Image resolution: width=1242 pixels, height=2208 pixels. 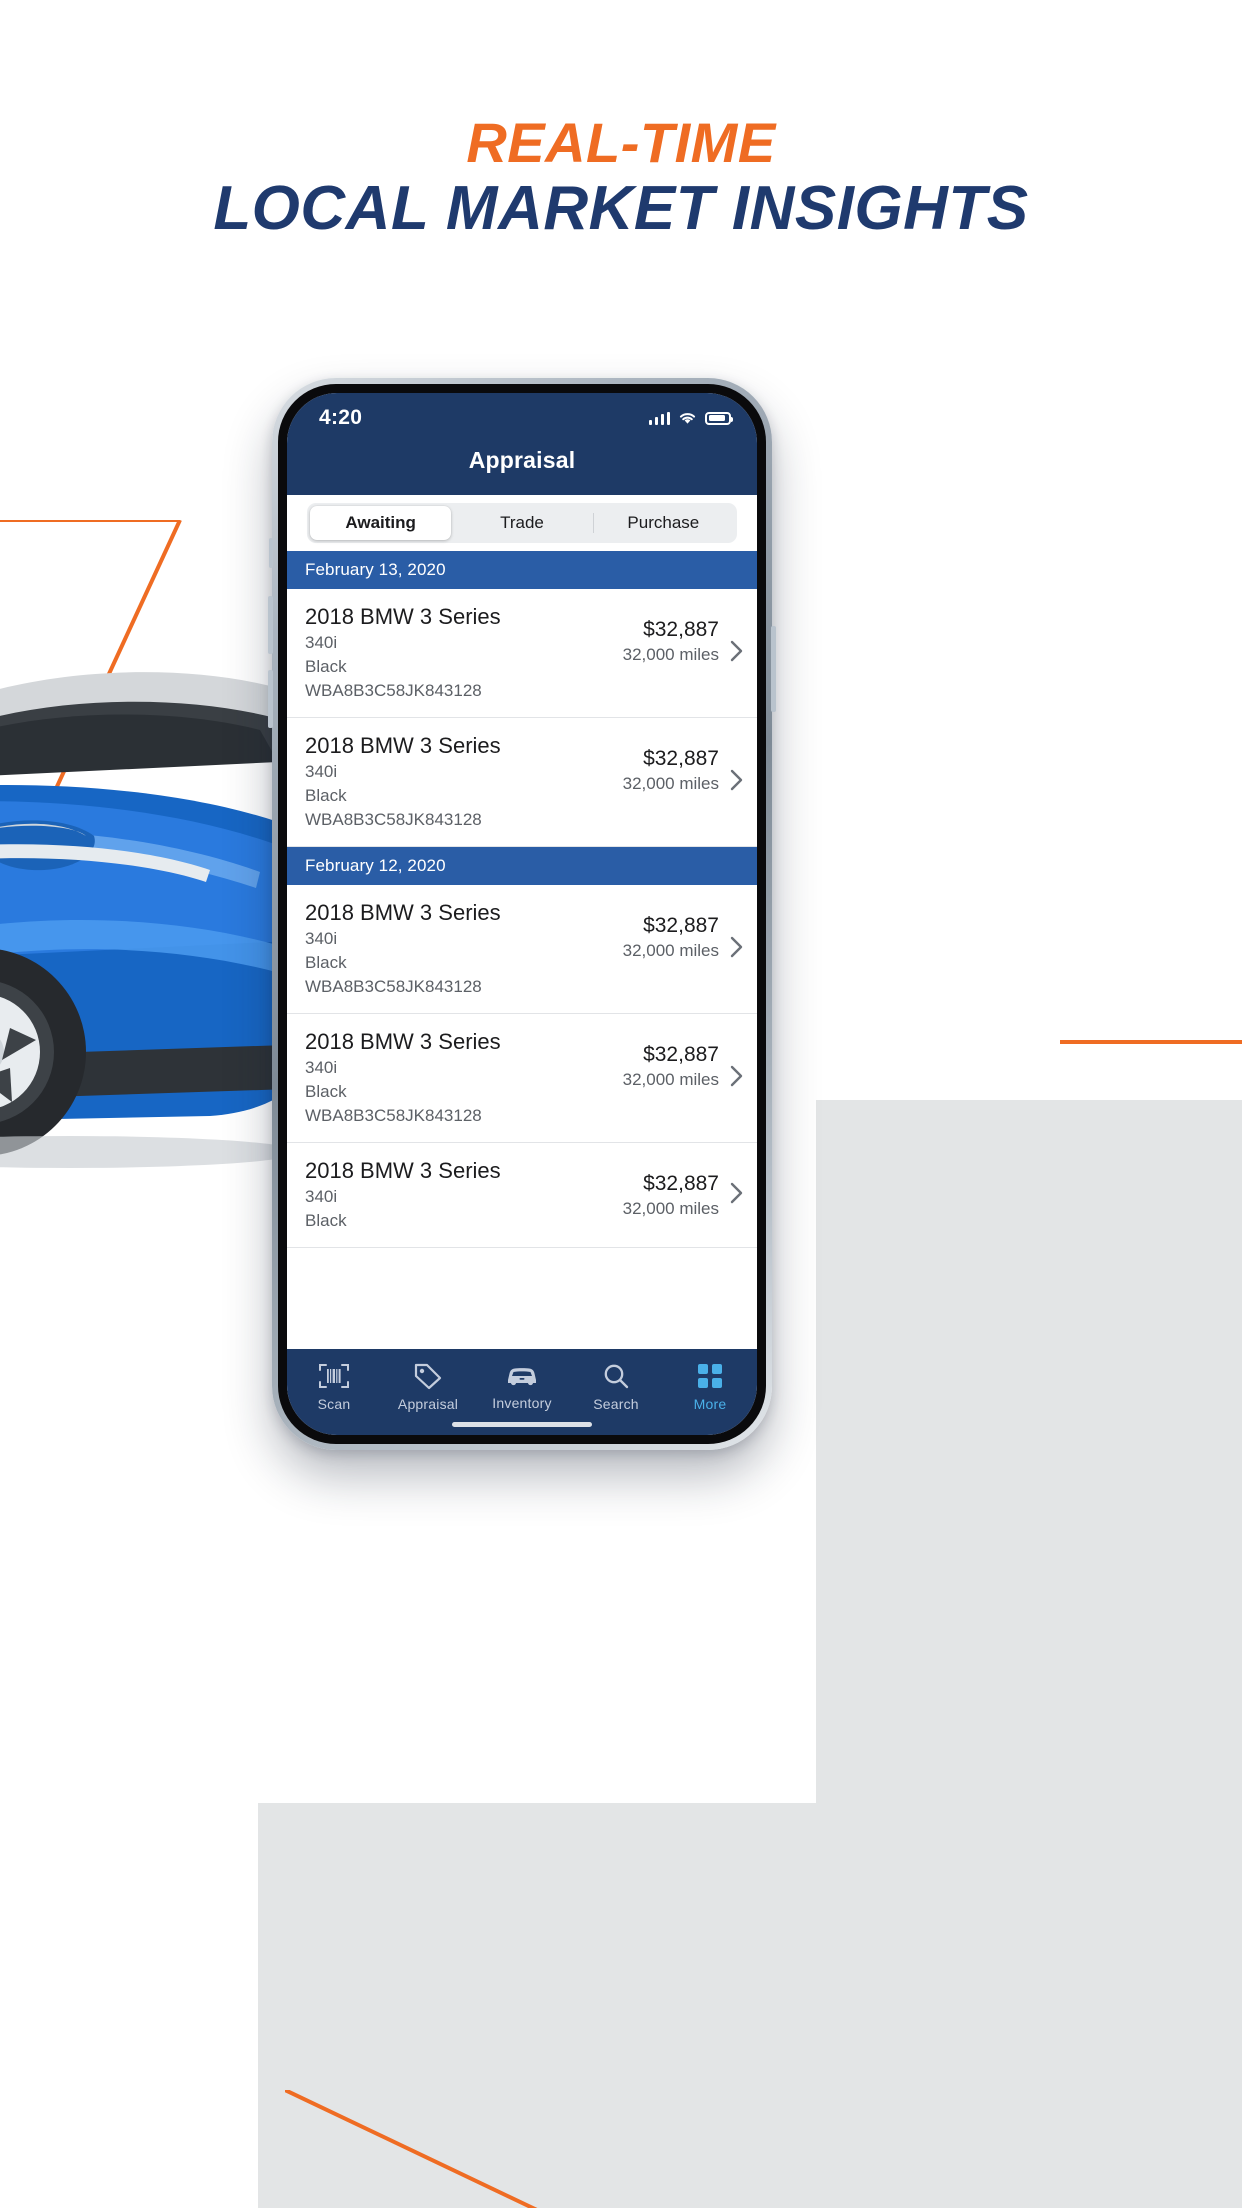 What do you see at coordinates (522, 1387) in the screenshot?
I see `tab-inventory: Inventory` at bounding box center [522, 1387].